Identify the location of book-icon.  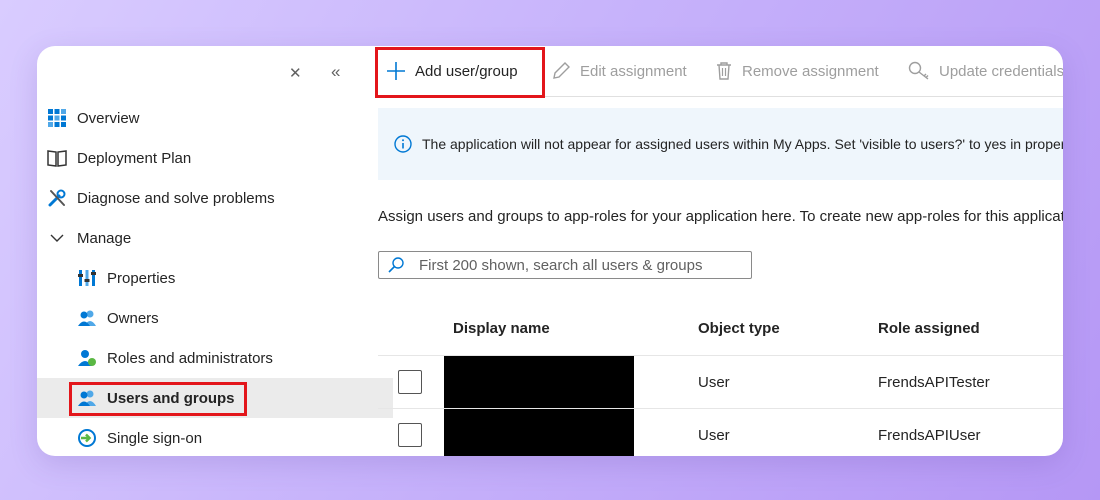
(57, 158).